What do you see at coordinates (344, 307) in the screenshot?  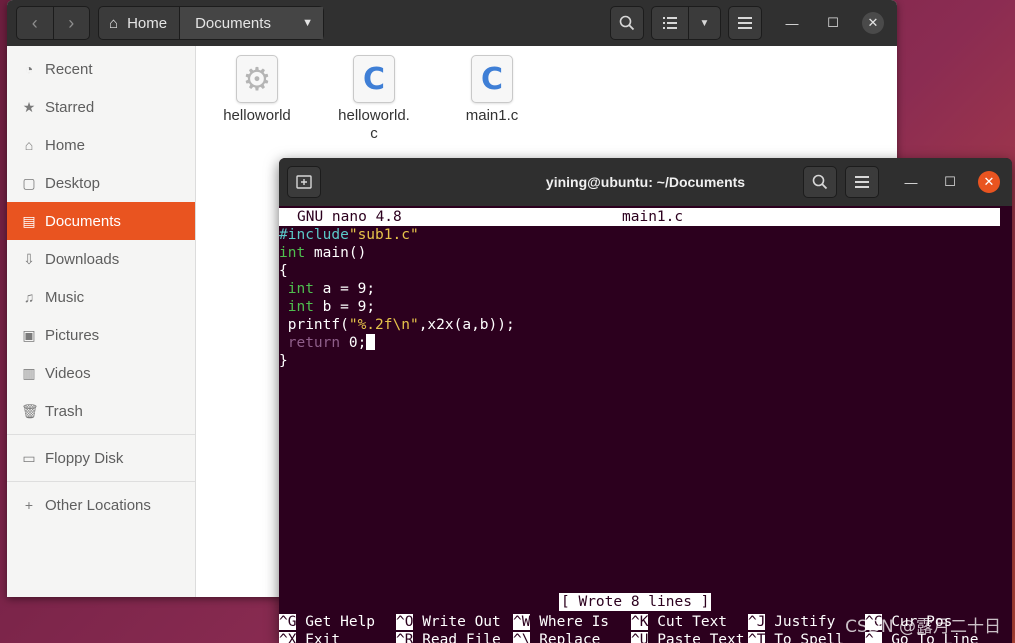 I see `code-token: b = 9;` at bounding box center [344, 307].